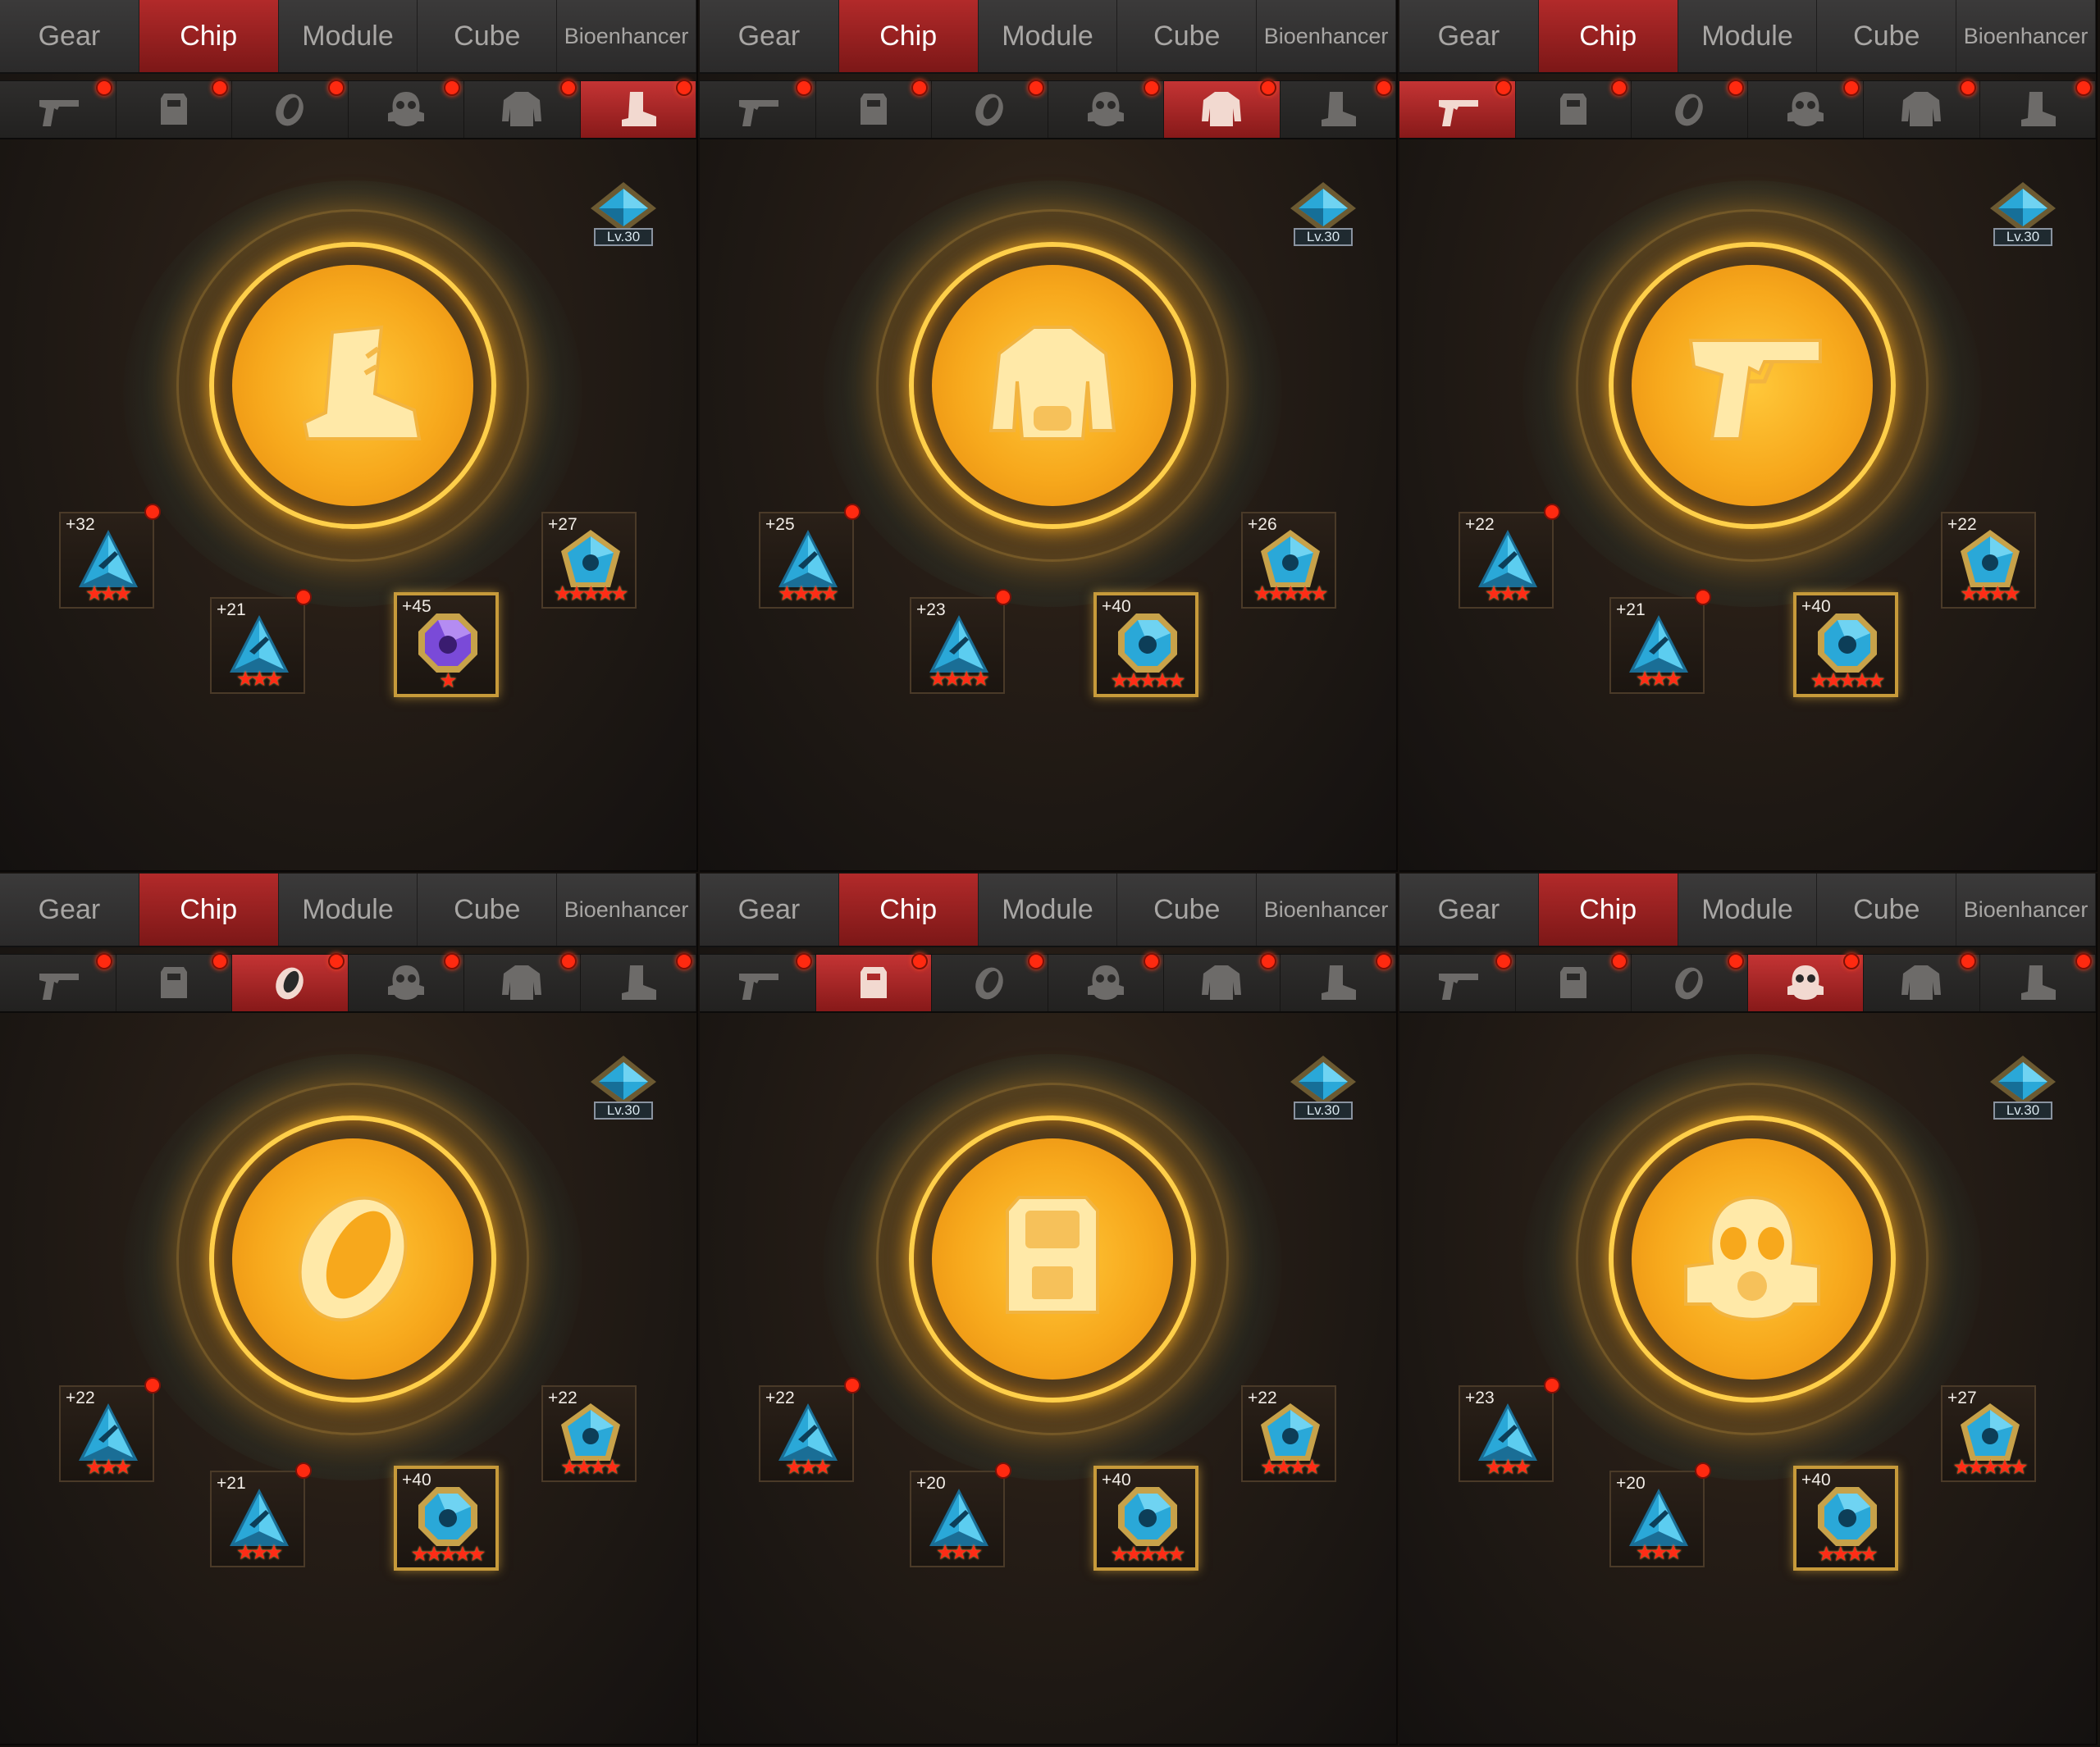 This screenshot has height=1747, width=2100. I want to click on chip-slot-3: +40 ★★★★, so click(1846, 1518).